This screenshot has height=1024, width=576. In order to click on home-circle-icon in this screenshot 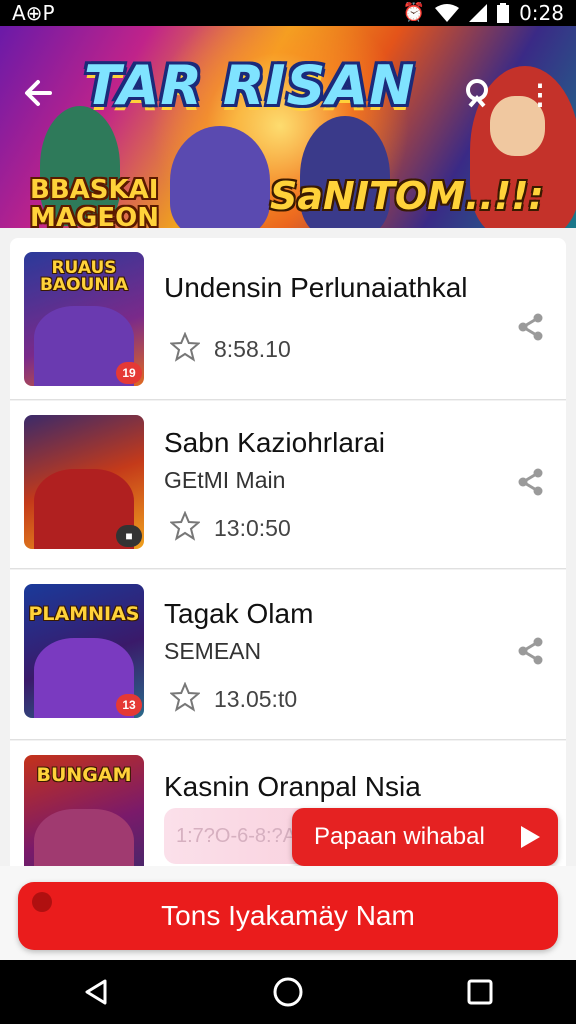, I will do `click(288, 992)`.